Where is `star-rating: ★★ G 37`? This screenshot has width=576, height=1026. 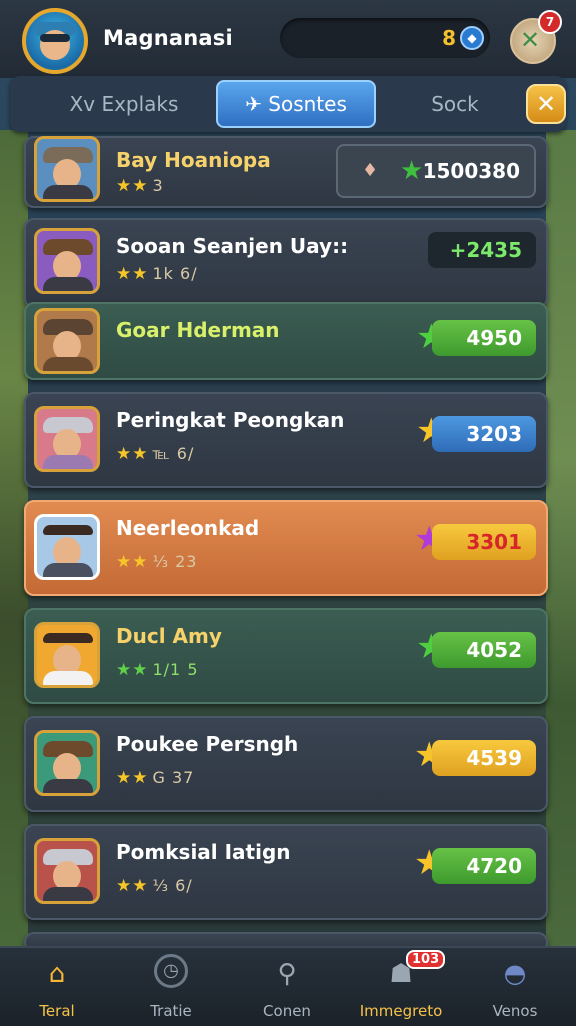 star-rating: ★★ G 37 is located at coordinates (155, 778).